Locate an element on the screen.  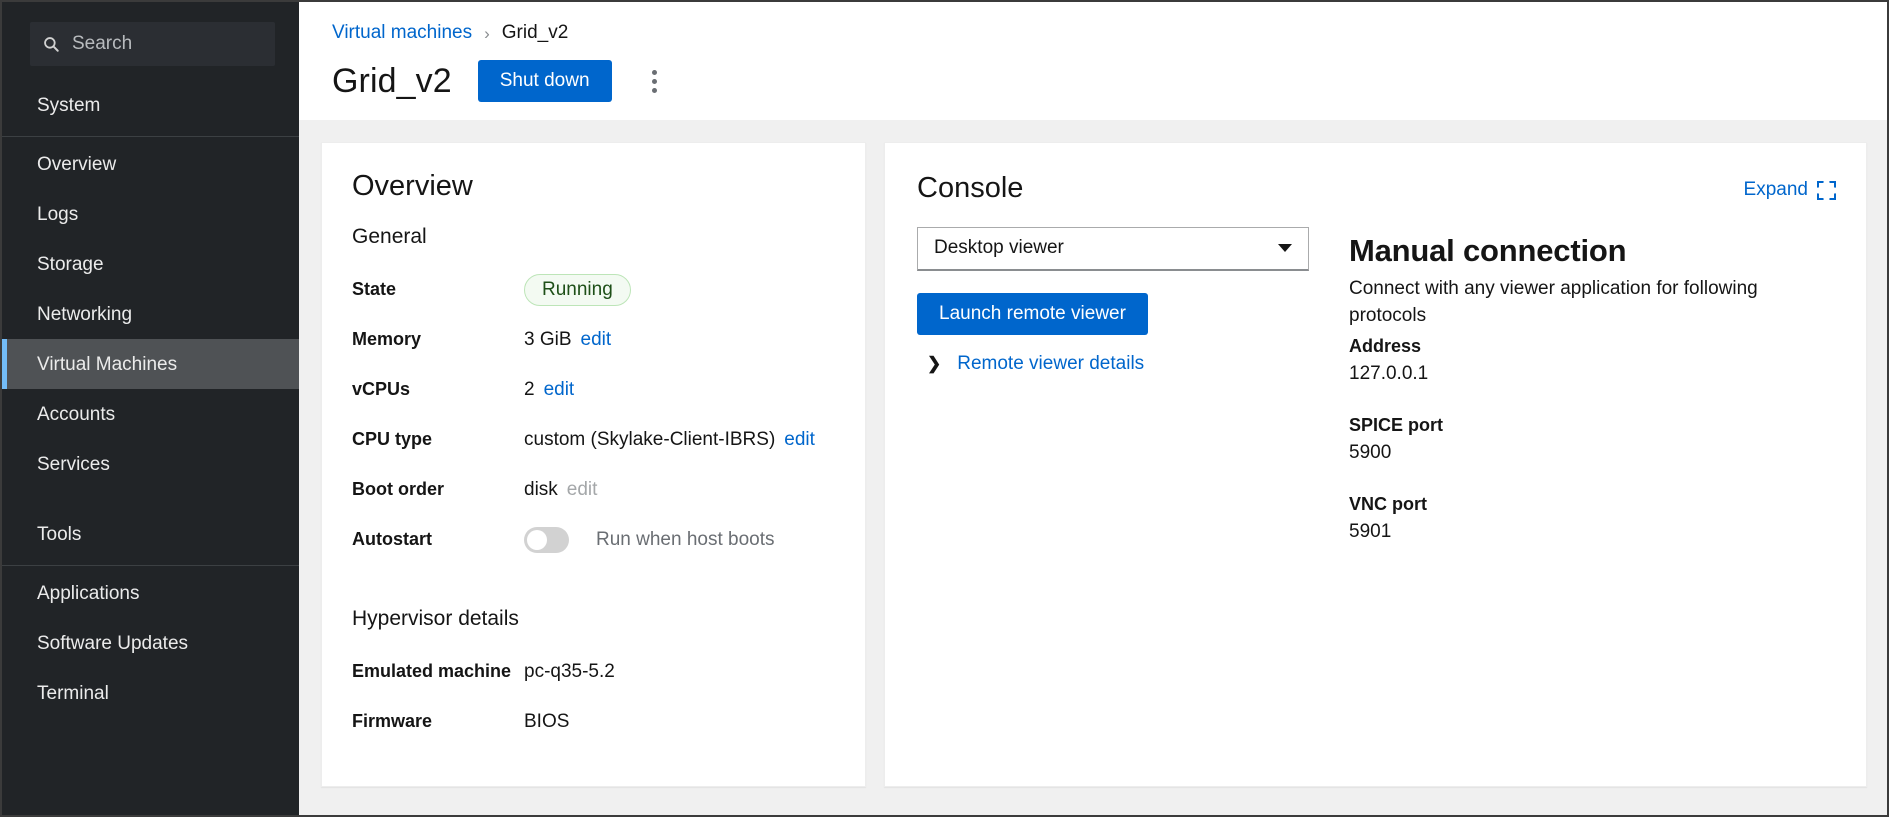
value-memory: 3 GiB edit is located at coordinates (567, 340).